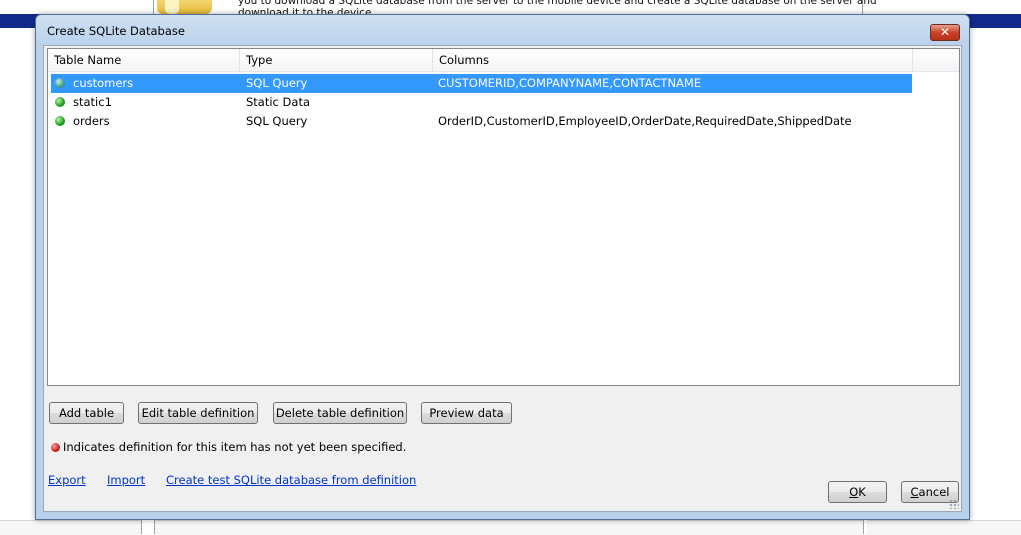 The width and height of the screenshot is (1021, 535). Describe the element at coordinates (91, 121) in the screenshot. I see `table-name-cell: orders` at that location.